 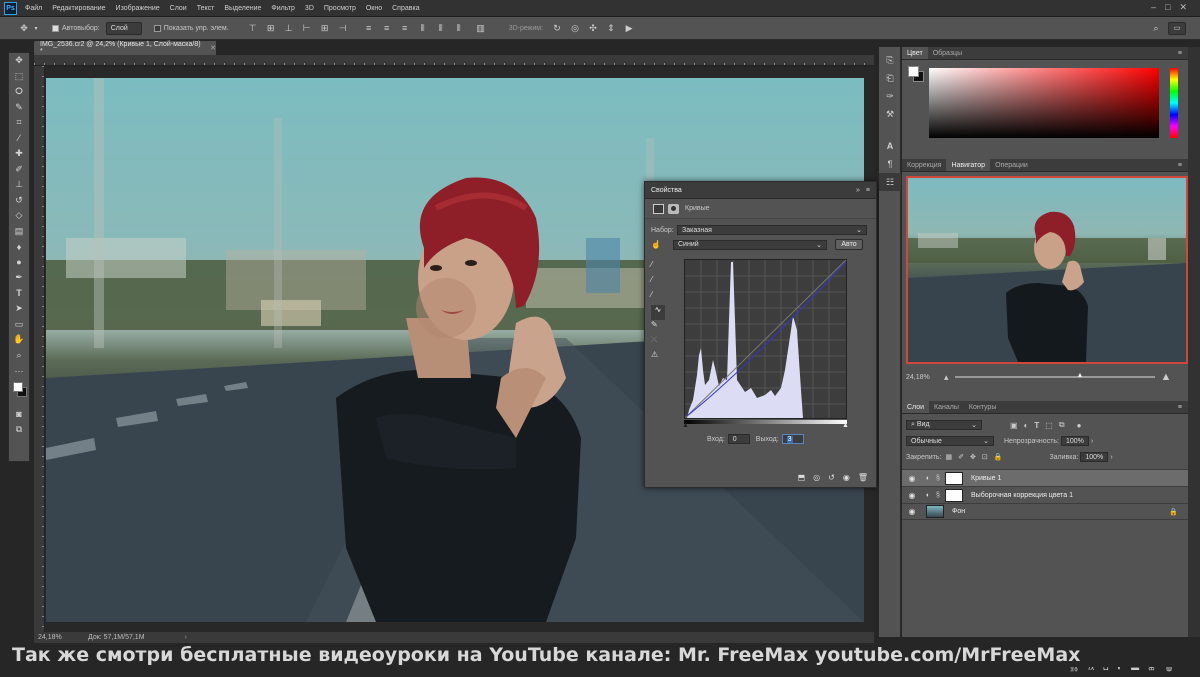 I want to click on lock-icon: 🔒, so click(x=1173, y=512).